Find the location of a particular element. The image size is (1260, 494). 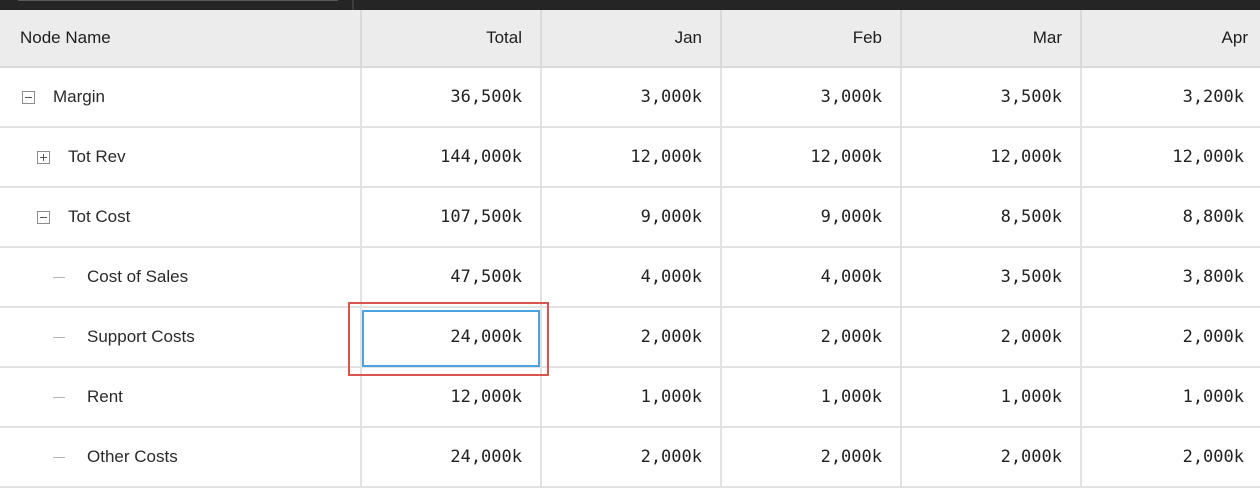

feb-cell: 12,000k is located at coordinates (812, 157).